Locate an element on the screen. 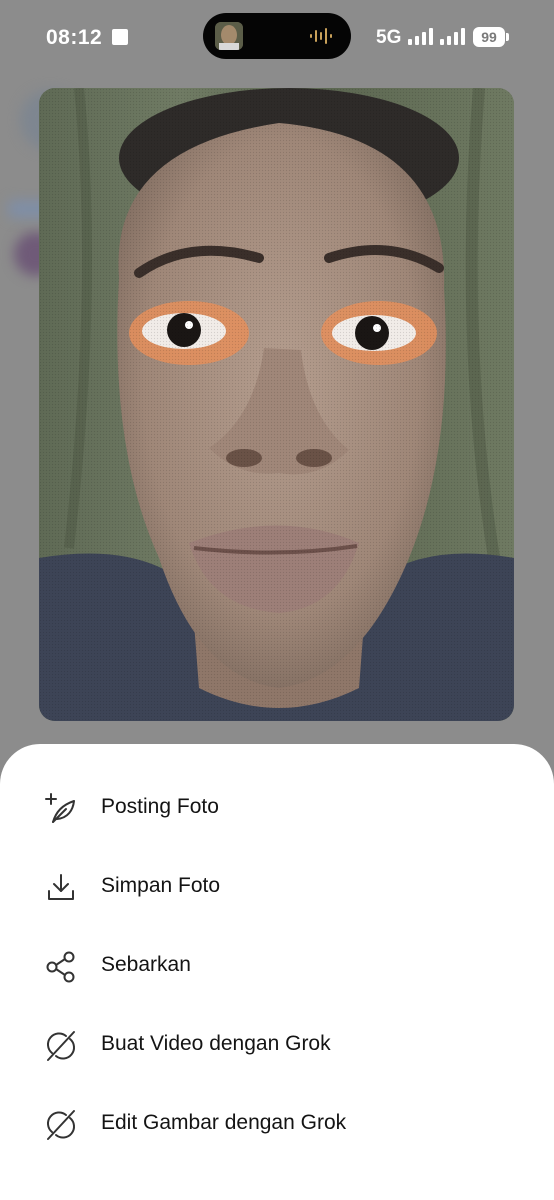 Image resolution: width=554 pixels, height=1200 pixels. battery-icon: 99 is located at coordinates (489, 37).